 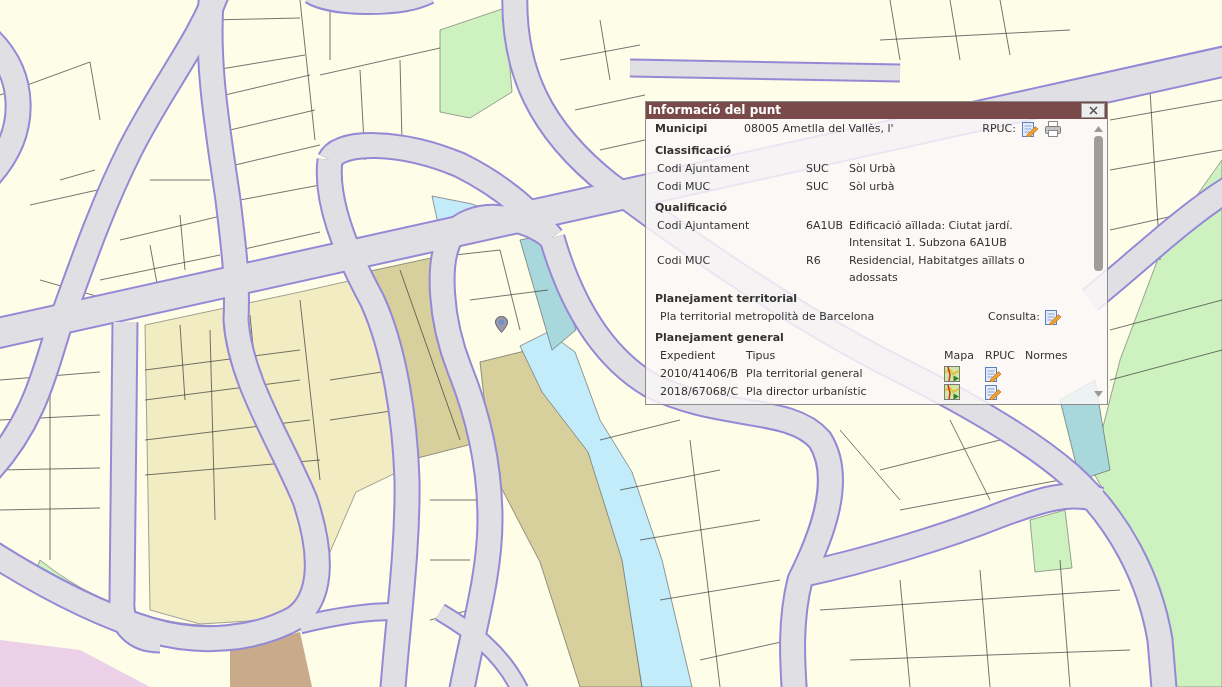 What do you see at coordinates (1098, 129) in the screenshot?
I see `scroll-up-icon` at bounding box center [1098, 129].